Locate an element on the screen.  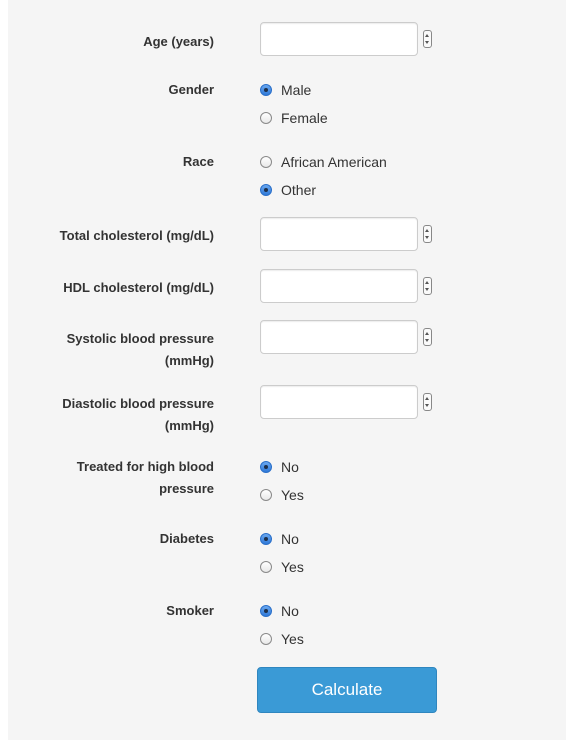
gender-option-male: Male is located at coordinates (285, 90).